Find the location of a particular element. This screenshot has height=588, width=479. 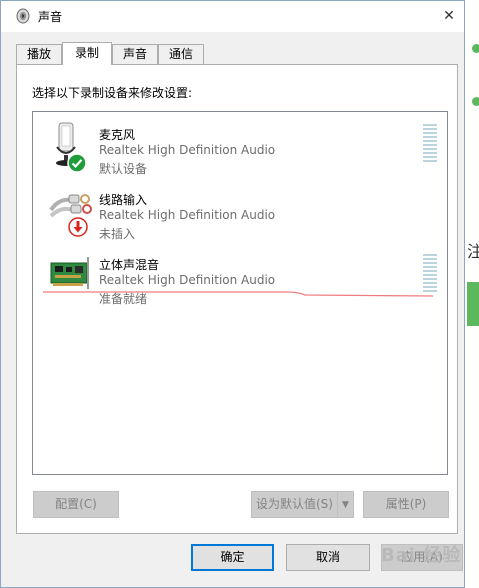

annotation-line is located at coordinates (238, 294).